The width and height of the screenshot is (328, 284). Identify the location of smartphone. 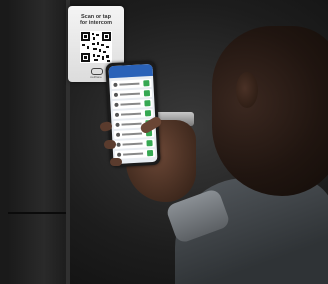
(133, 114).